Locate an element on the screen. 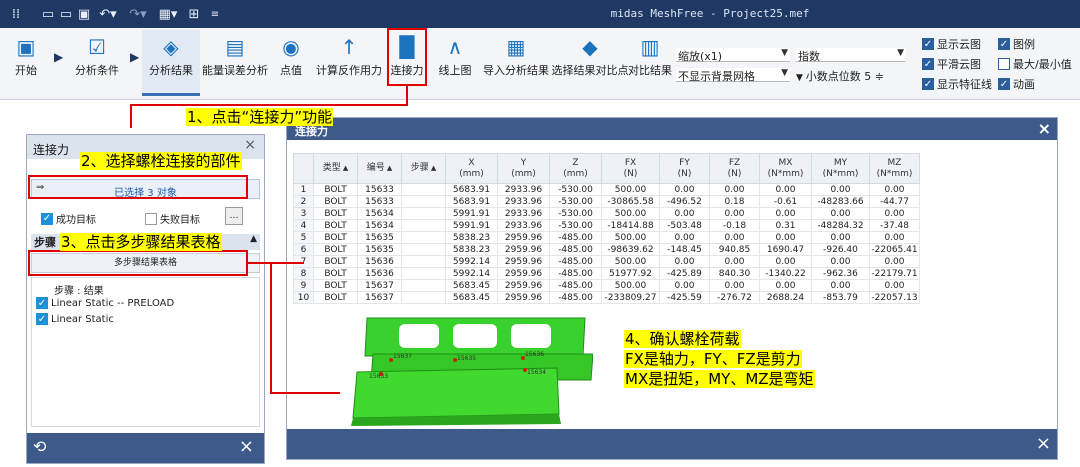 The image size is (1080, 467). animation-checkbox: ✓ 动画 is located at coordinates (1016, 84).